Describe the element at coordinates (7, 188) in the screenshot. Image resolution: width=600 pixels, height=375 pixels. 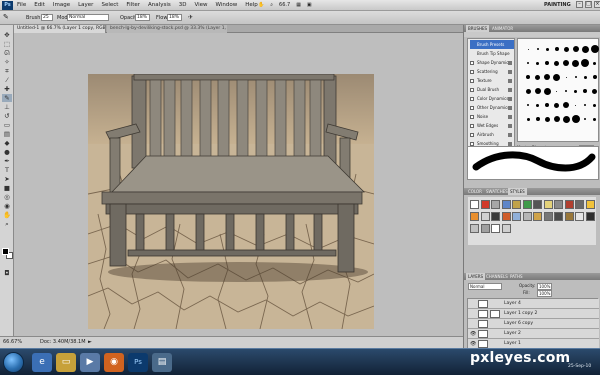
I see `shape-tool-icon: ■` at that location.